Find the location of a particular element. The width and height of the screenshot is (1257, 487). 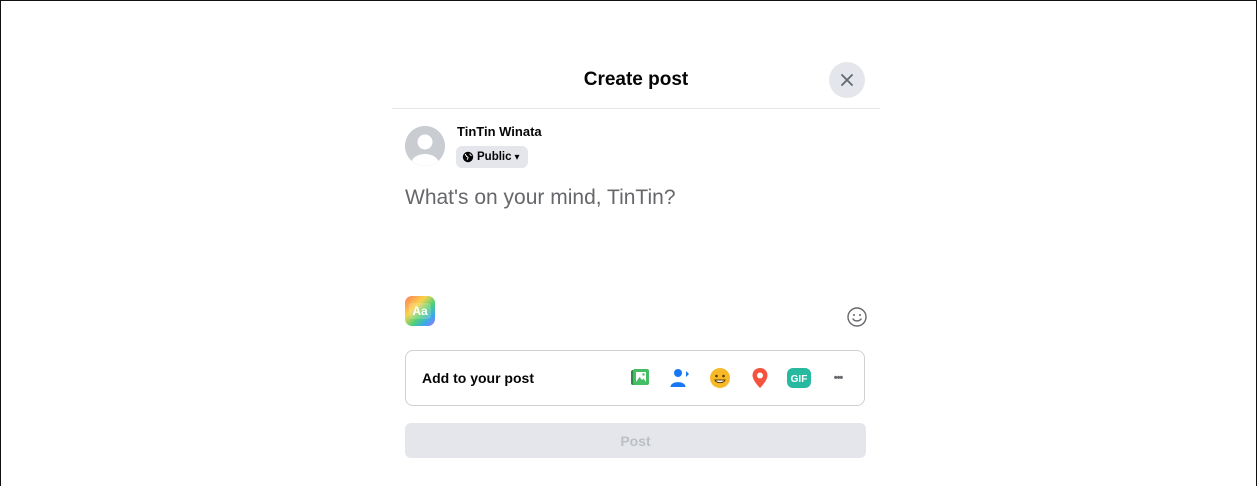

photo-video-button is located at coordinates (640, 378).